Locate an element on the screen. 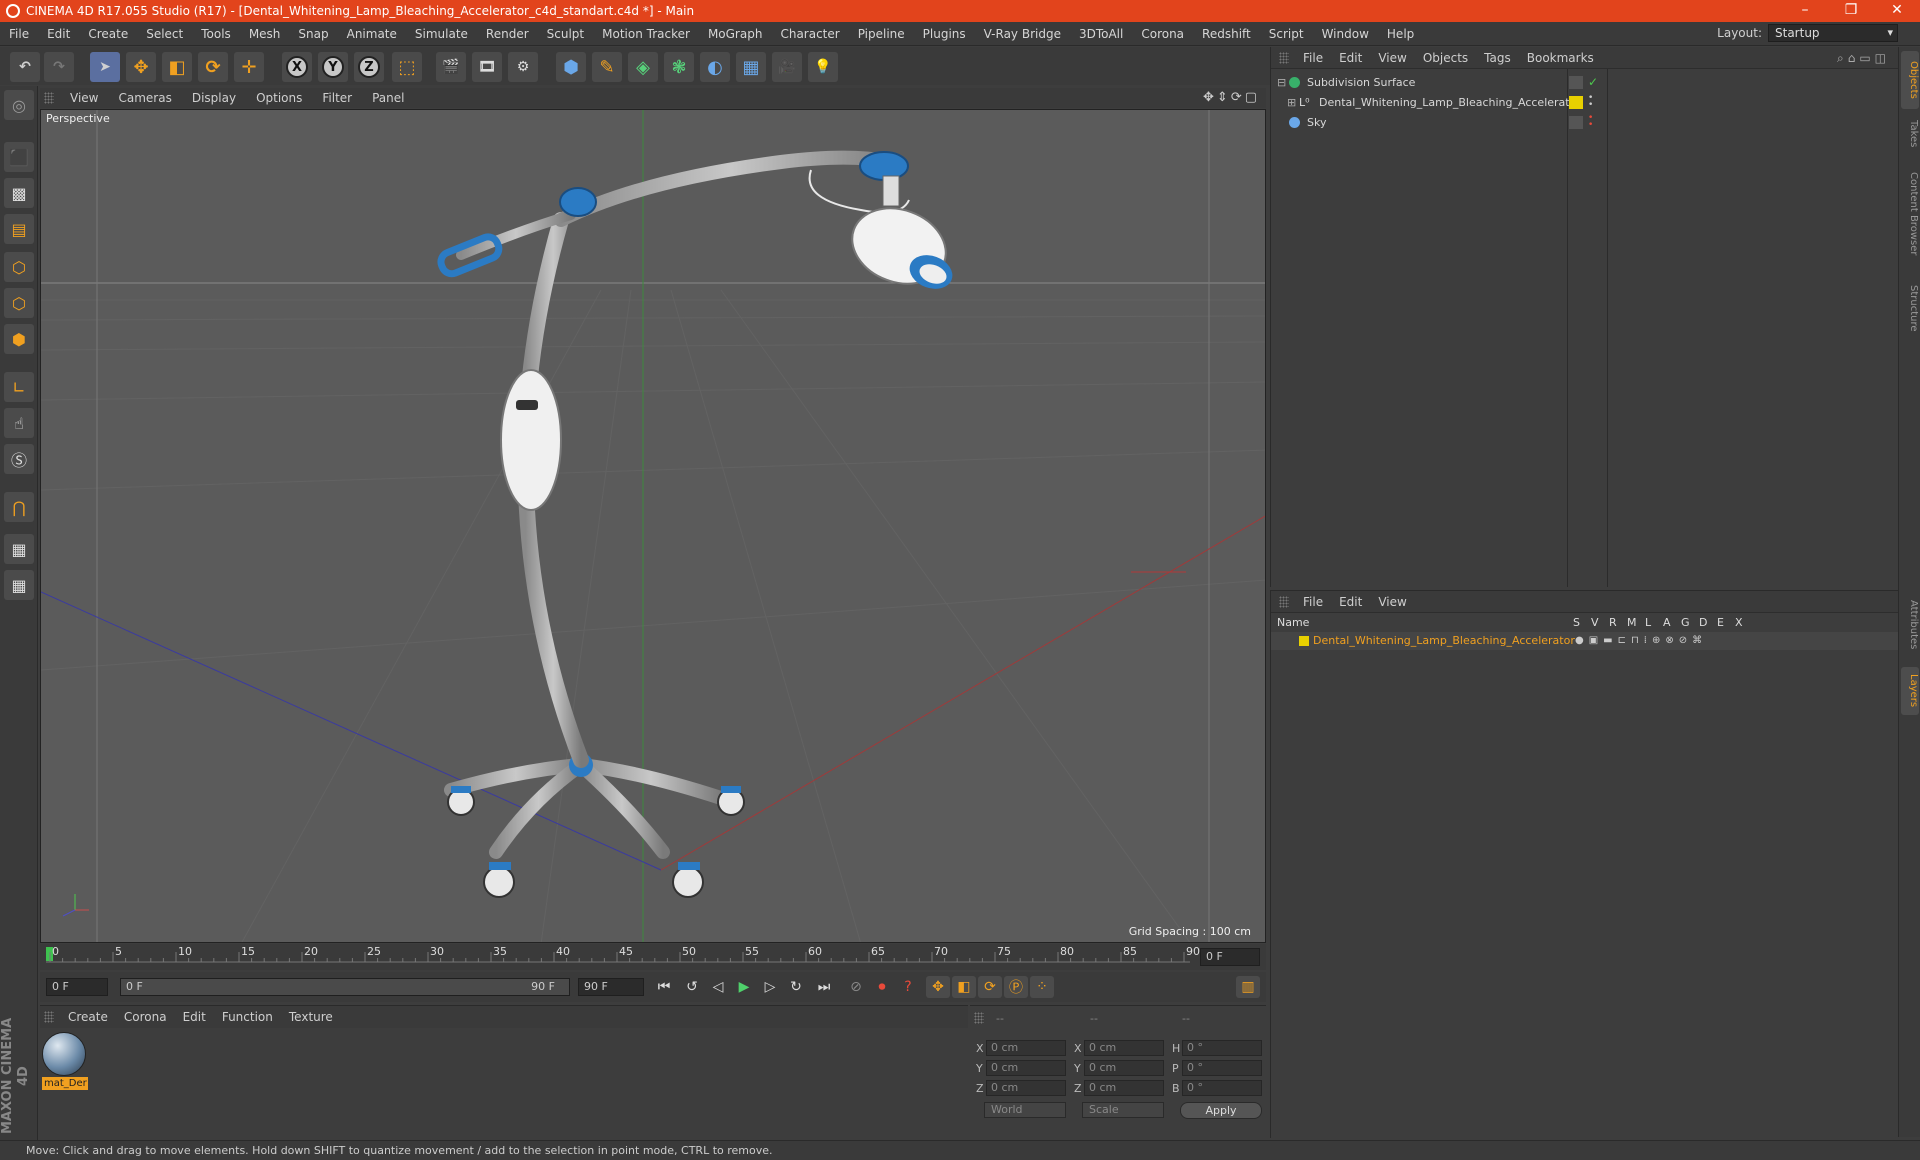 The width and height of the screenshot is (1920, 1160). menu-vray-bridge: V-Ray Bridge is located at coordinates (1022, 34).